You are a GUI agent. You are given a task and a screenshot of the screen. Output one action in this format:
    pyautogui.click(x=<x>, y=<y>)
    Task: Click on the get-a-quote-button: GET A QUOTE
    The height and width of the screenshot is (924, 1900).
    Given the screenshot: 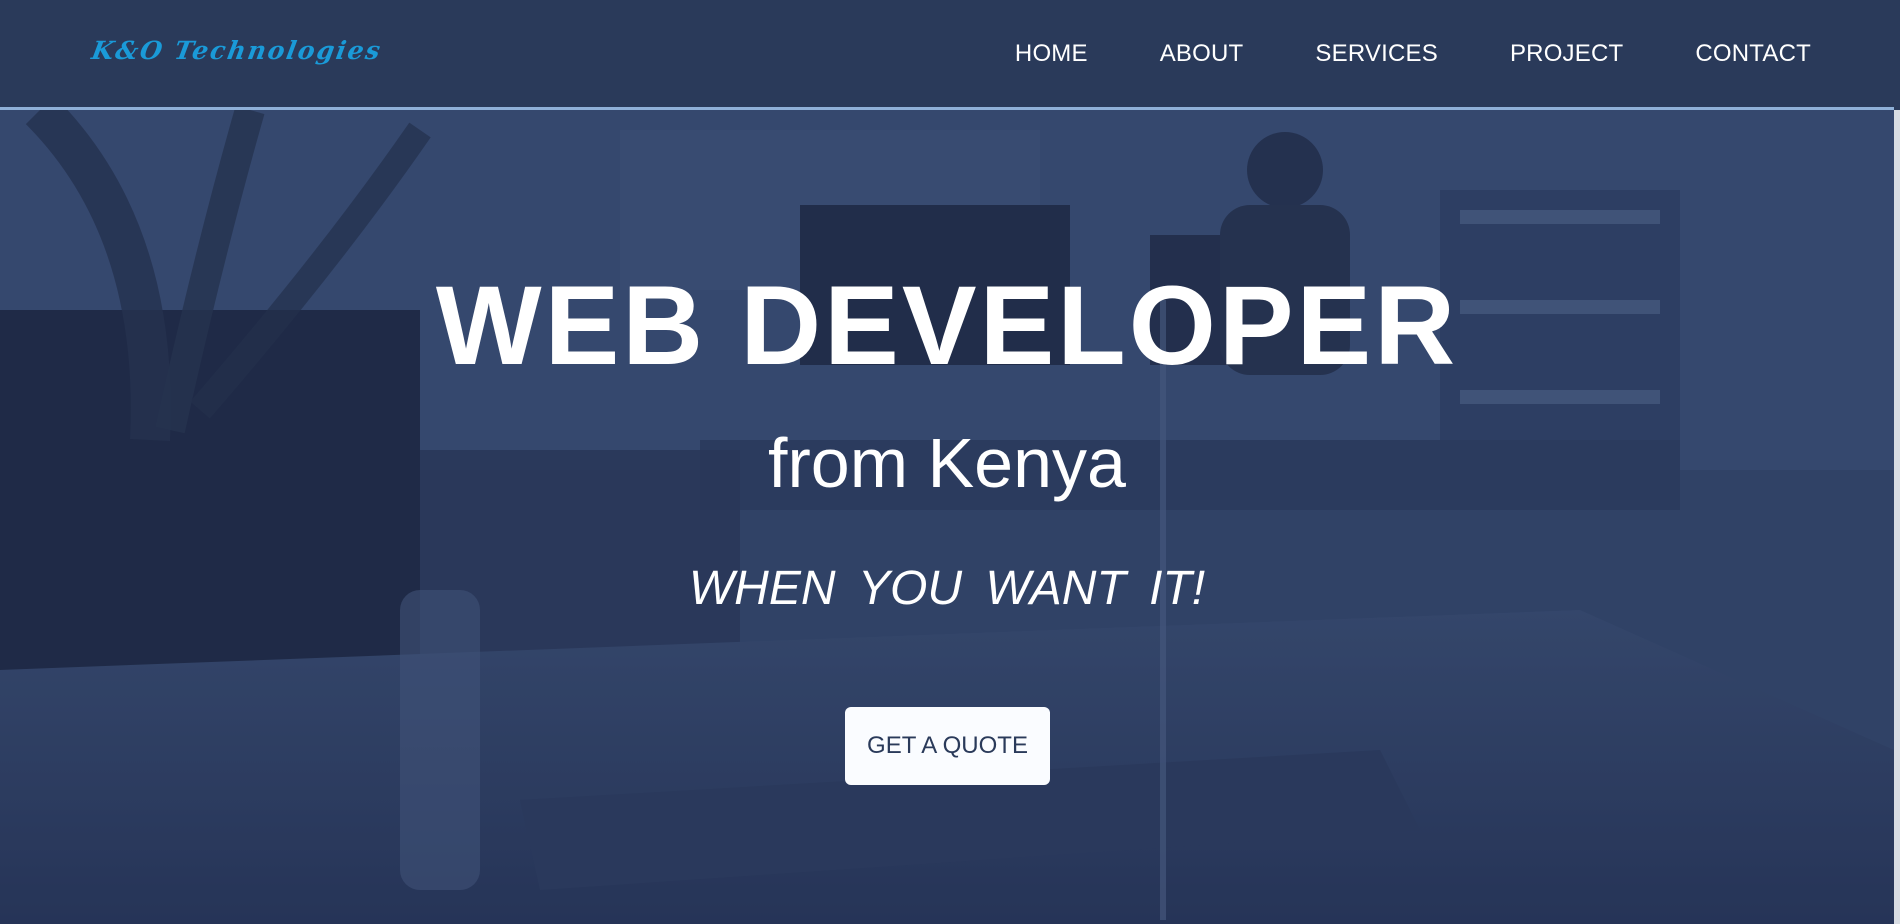 What is the action you would take?
    pyautogui.click(x=947, y=746)
    